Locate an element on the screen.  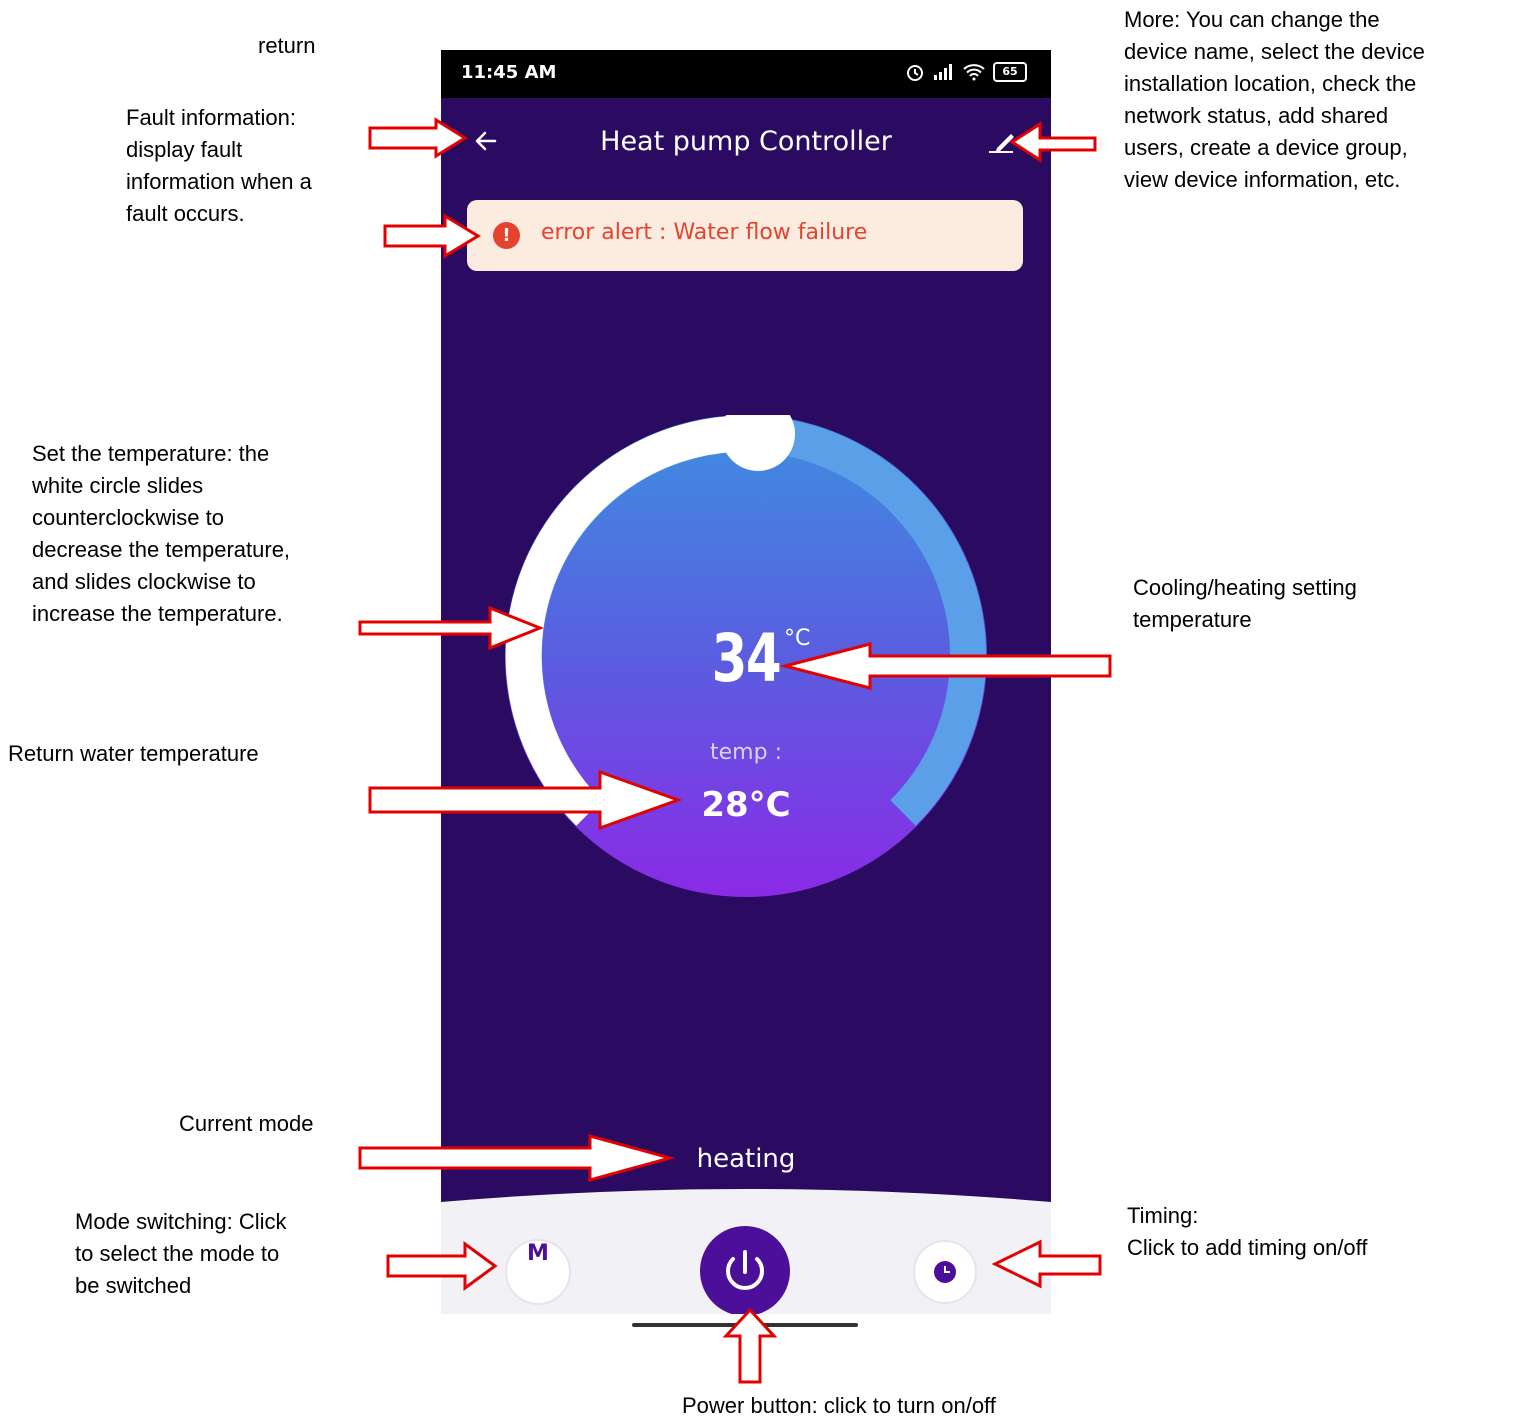
current-mode: heating is located at coordinates (746, 1159).